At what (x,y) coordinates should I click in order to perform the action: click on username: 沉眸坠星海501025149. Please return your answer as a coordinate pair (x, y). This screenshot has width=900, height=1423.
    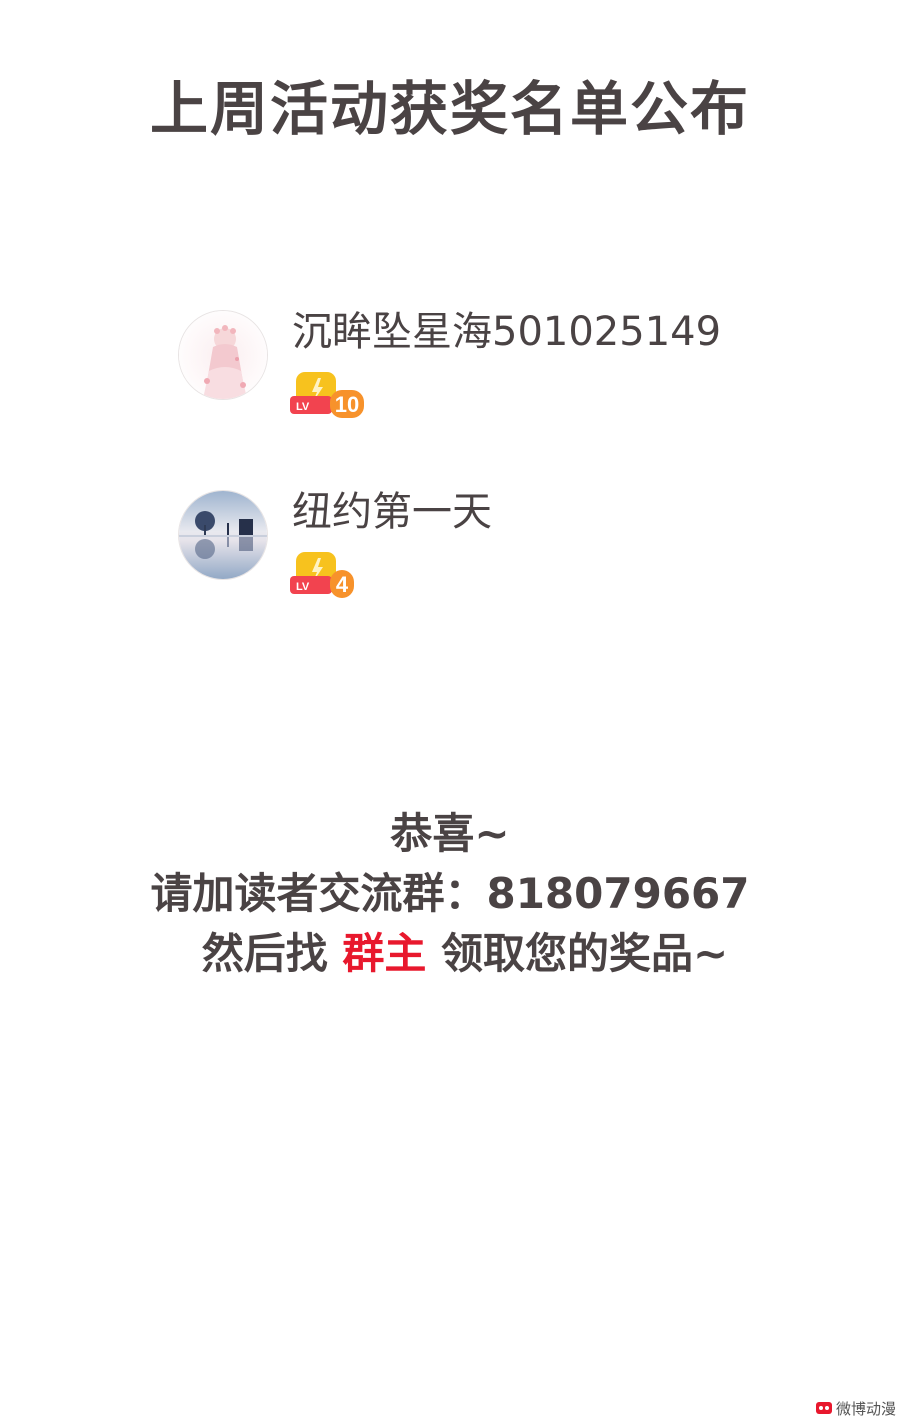
    Looking at the image, I should click on (506, 332).